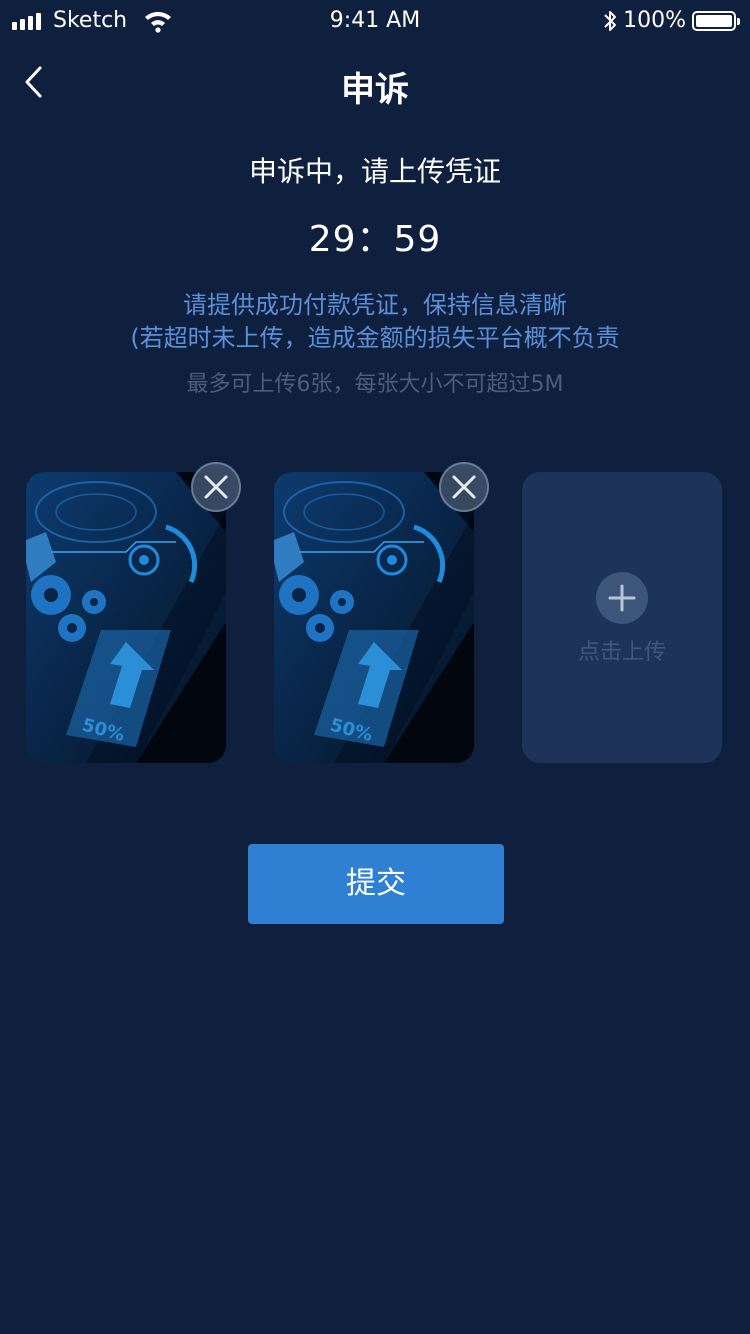  Describe the element at coordinates (375, 305) in the screenshot. I see `hint-text-line1: 请提供成功付款凭证，保持信息清晰` at that location.